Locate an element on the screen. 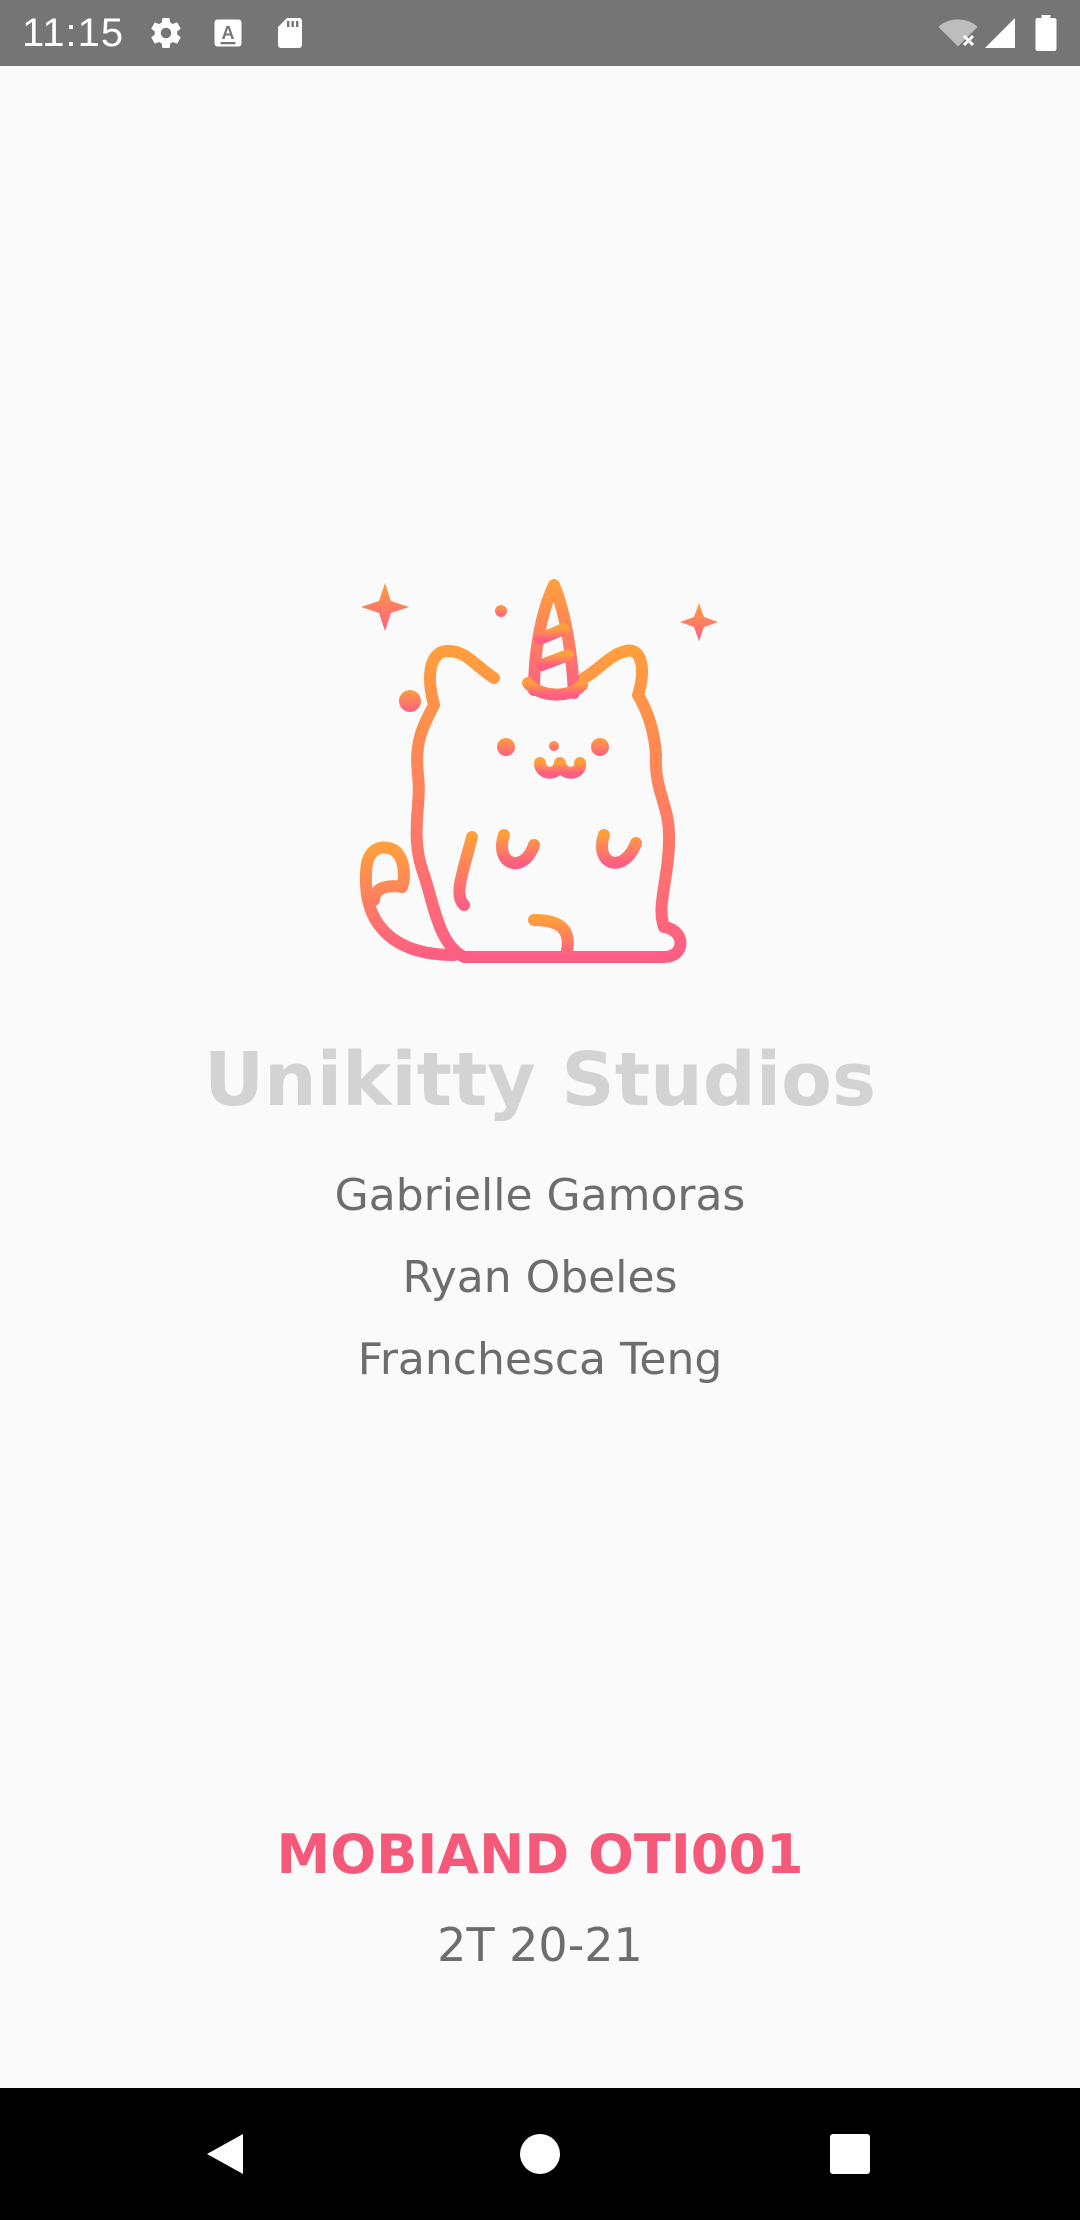  gear-icon is located at coordinates (166, 33).